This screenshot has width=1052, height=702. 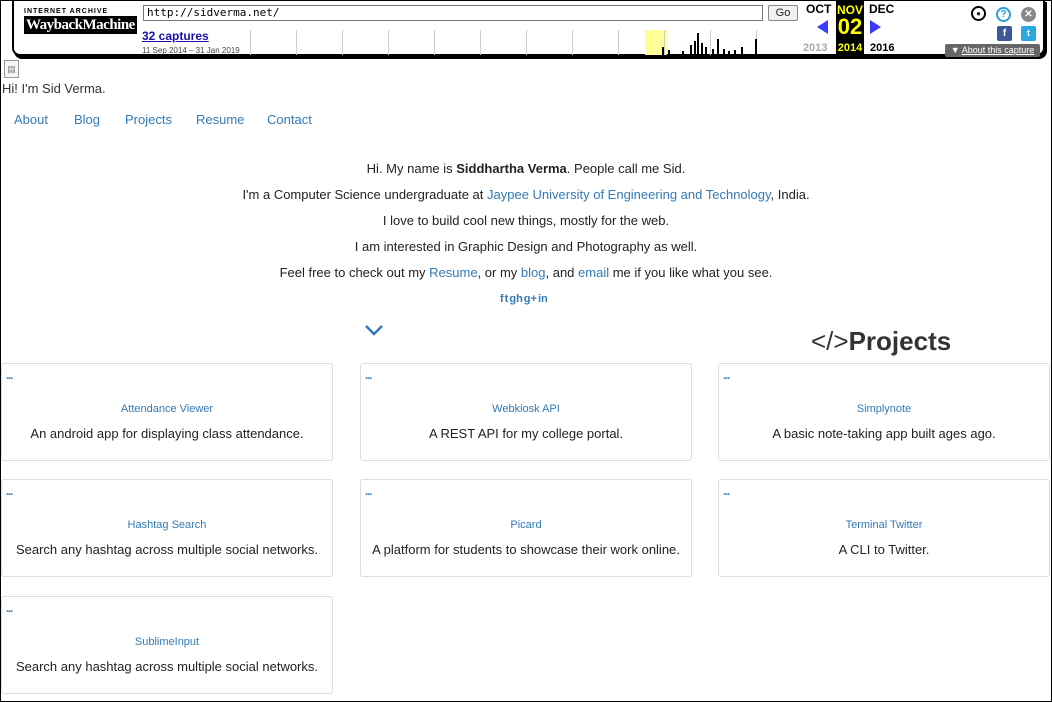 I want to click on social-links: f t gh g+ in, so click(x=524, y=299).